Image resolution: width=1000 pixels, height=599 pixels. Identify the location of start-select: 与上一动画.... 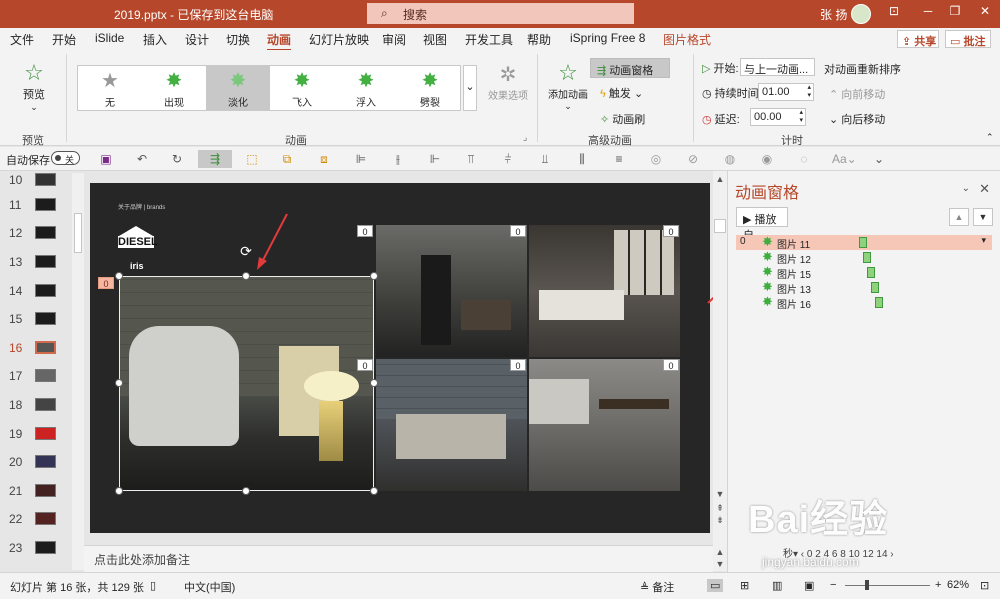
(777, 67).